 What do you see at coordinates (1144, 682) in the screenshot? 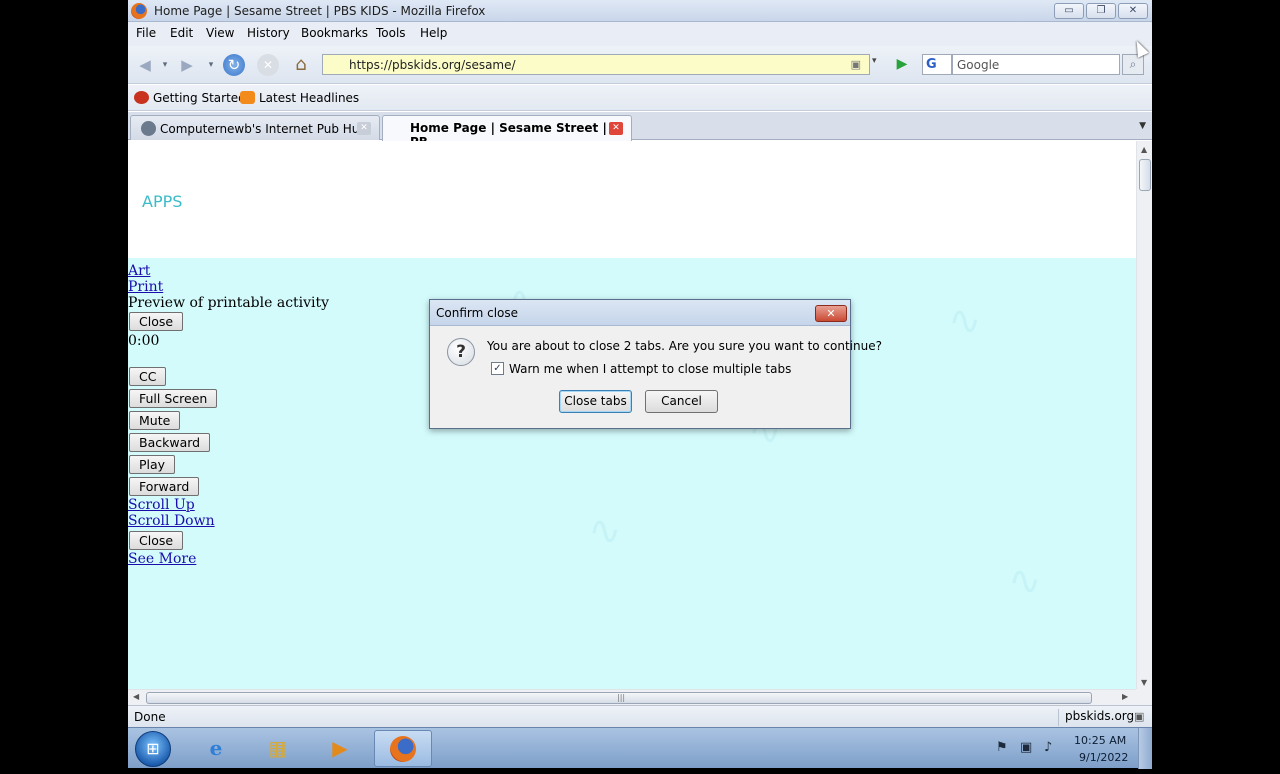
I see `scroll-down-arrow-icon: ▼` at bounding box center [1144, 682].